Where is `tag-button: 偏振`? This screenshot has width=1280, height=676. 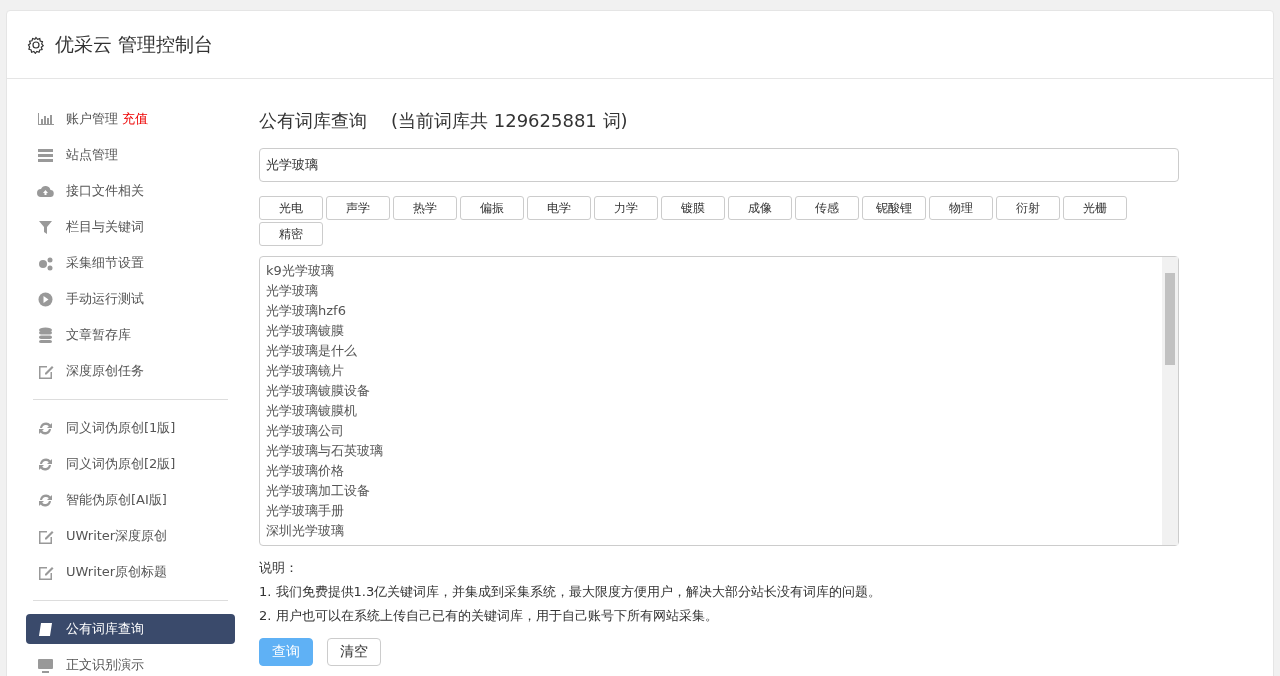
tag-button: 偏振 is located at coordinates (492, 208).